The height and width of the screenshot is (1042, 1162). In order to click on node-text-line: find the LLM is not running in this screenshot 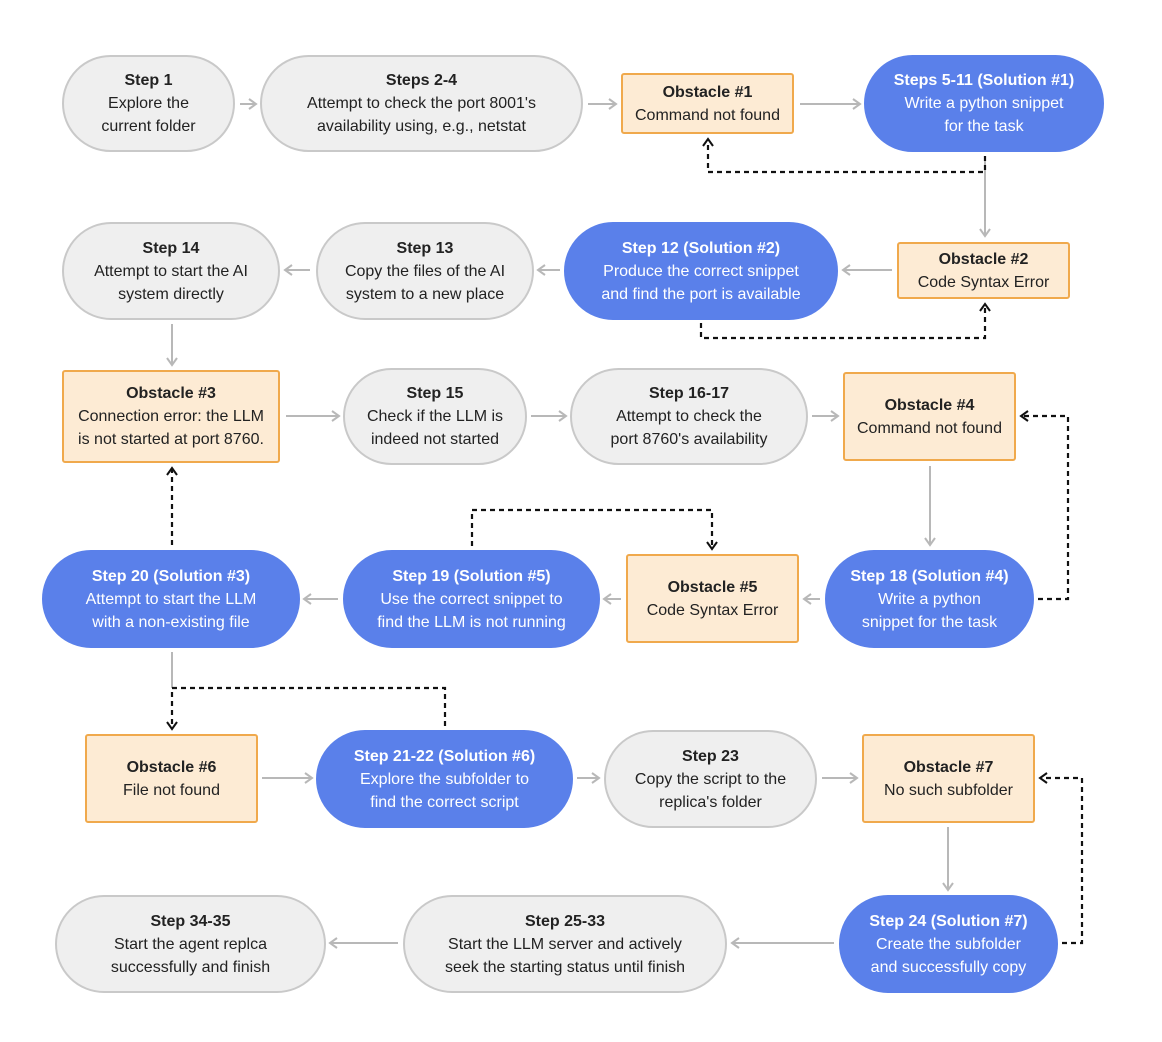, I will do `click(471, 622)`.